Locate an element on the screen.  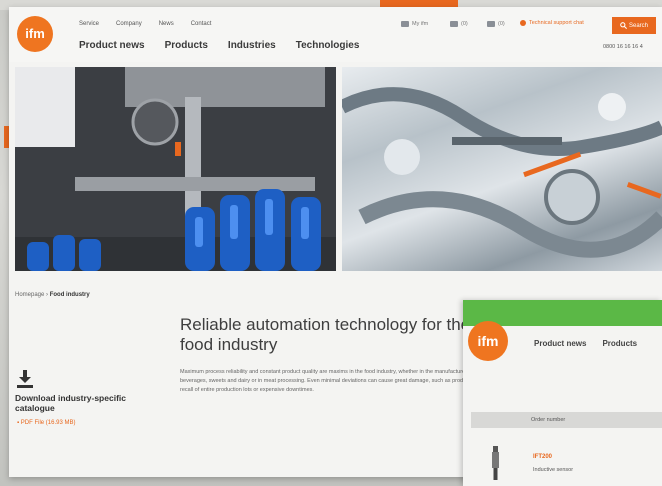
chat-icon is located at coordinates (523, 23).